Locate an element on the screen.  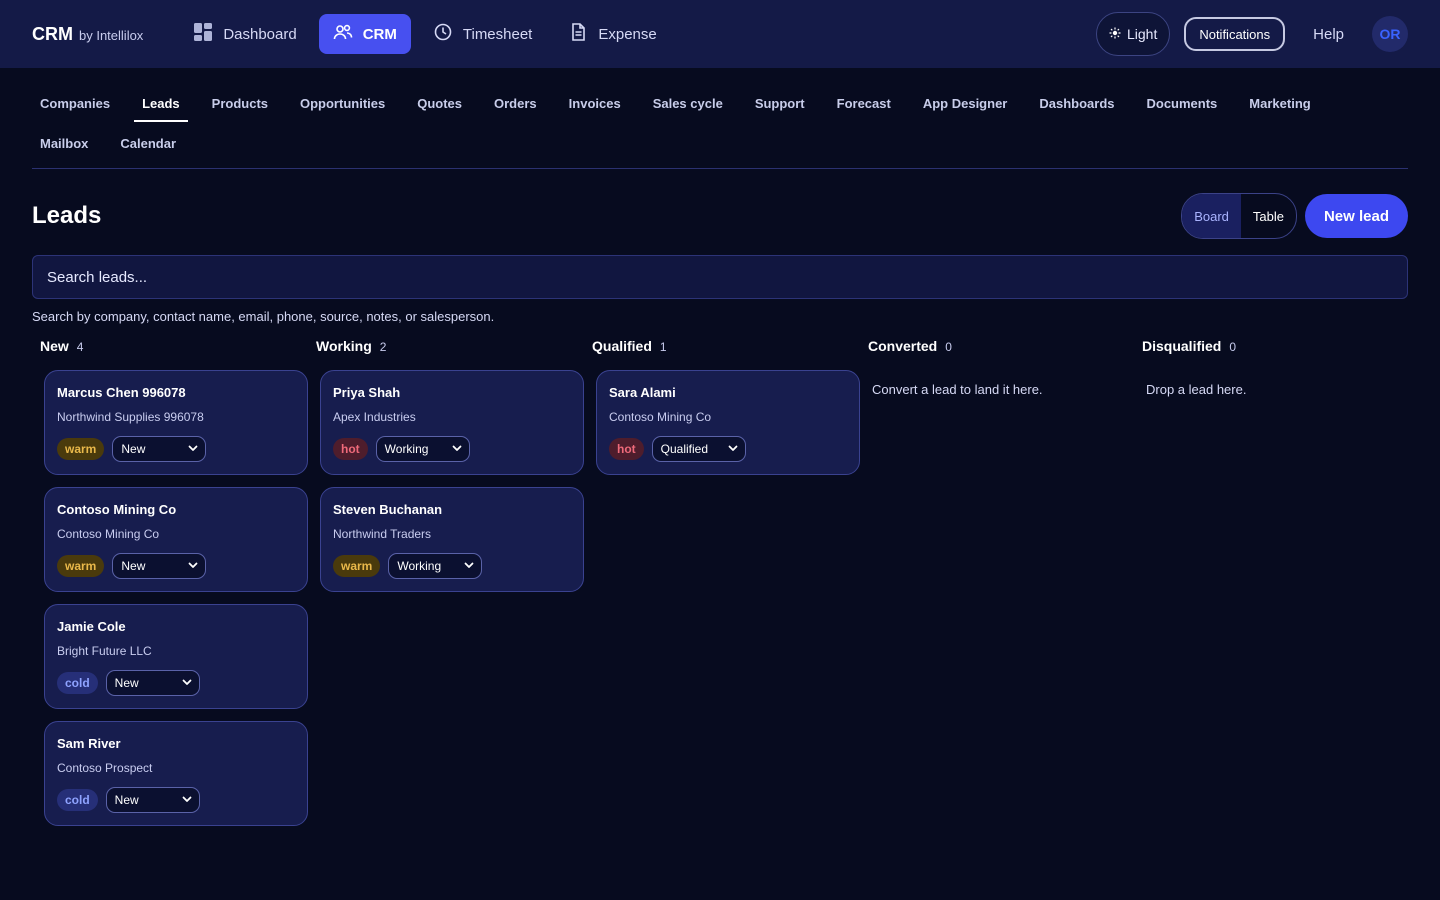
avatar: OR is located at coordinates (1390, 34).